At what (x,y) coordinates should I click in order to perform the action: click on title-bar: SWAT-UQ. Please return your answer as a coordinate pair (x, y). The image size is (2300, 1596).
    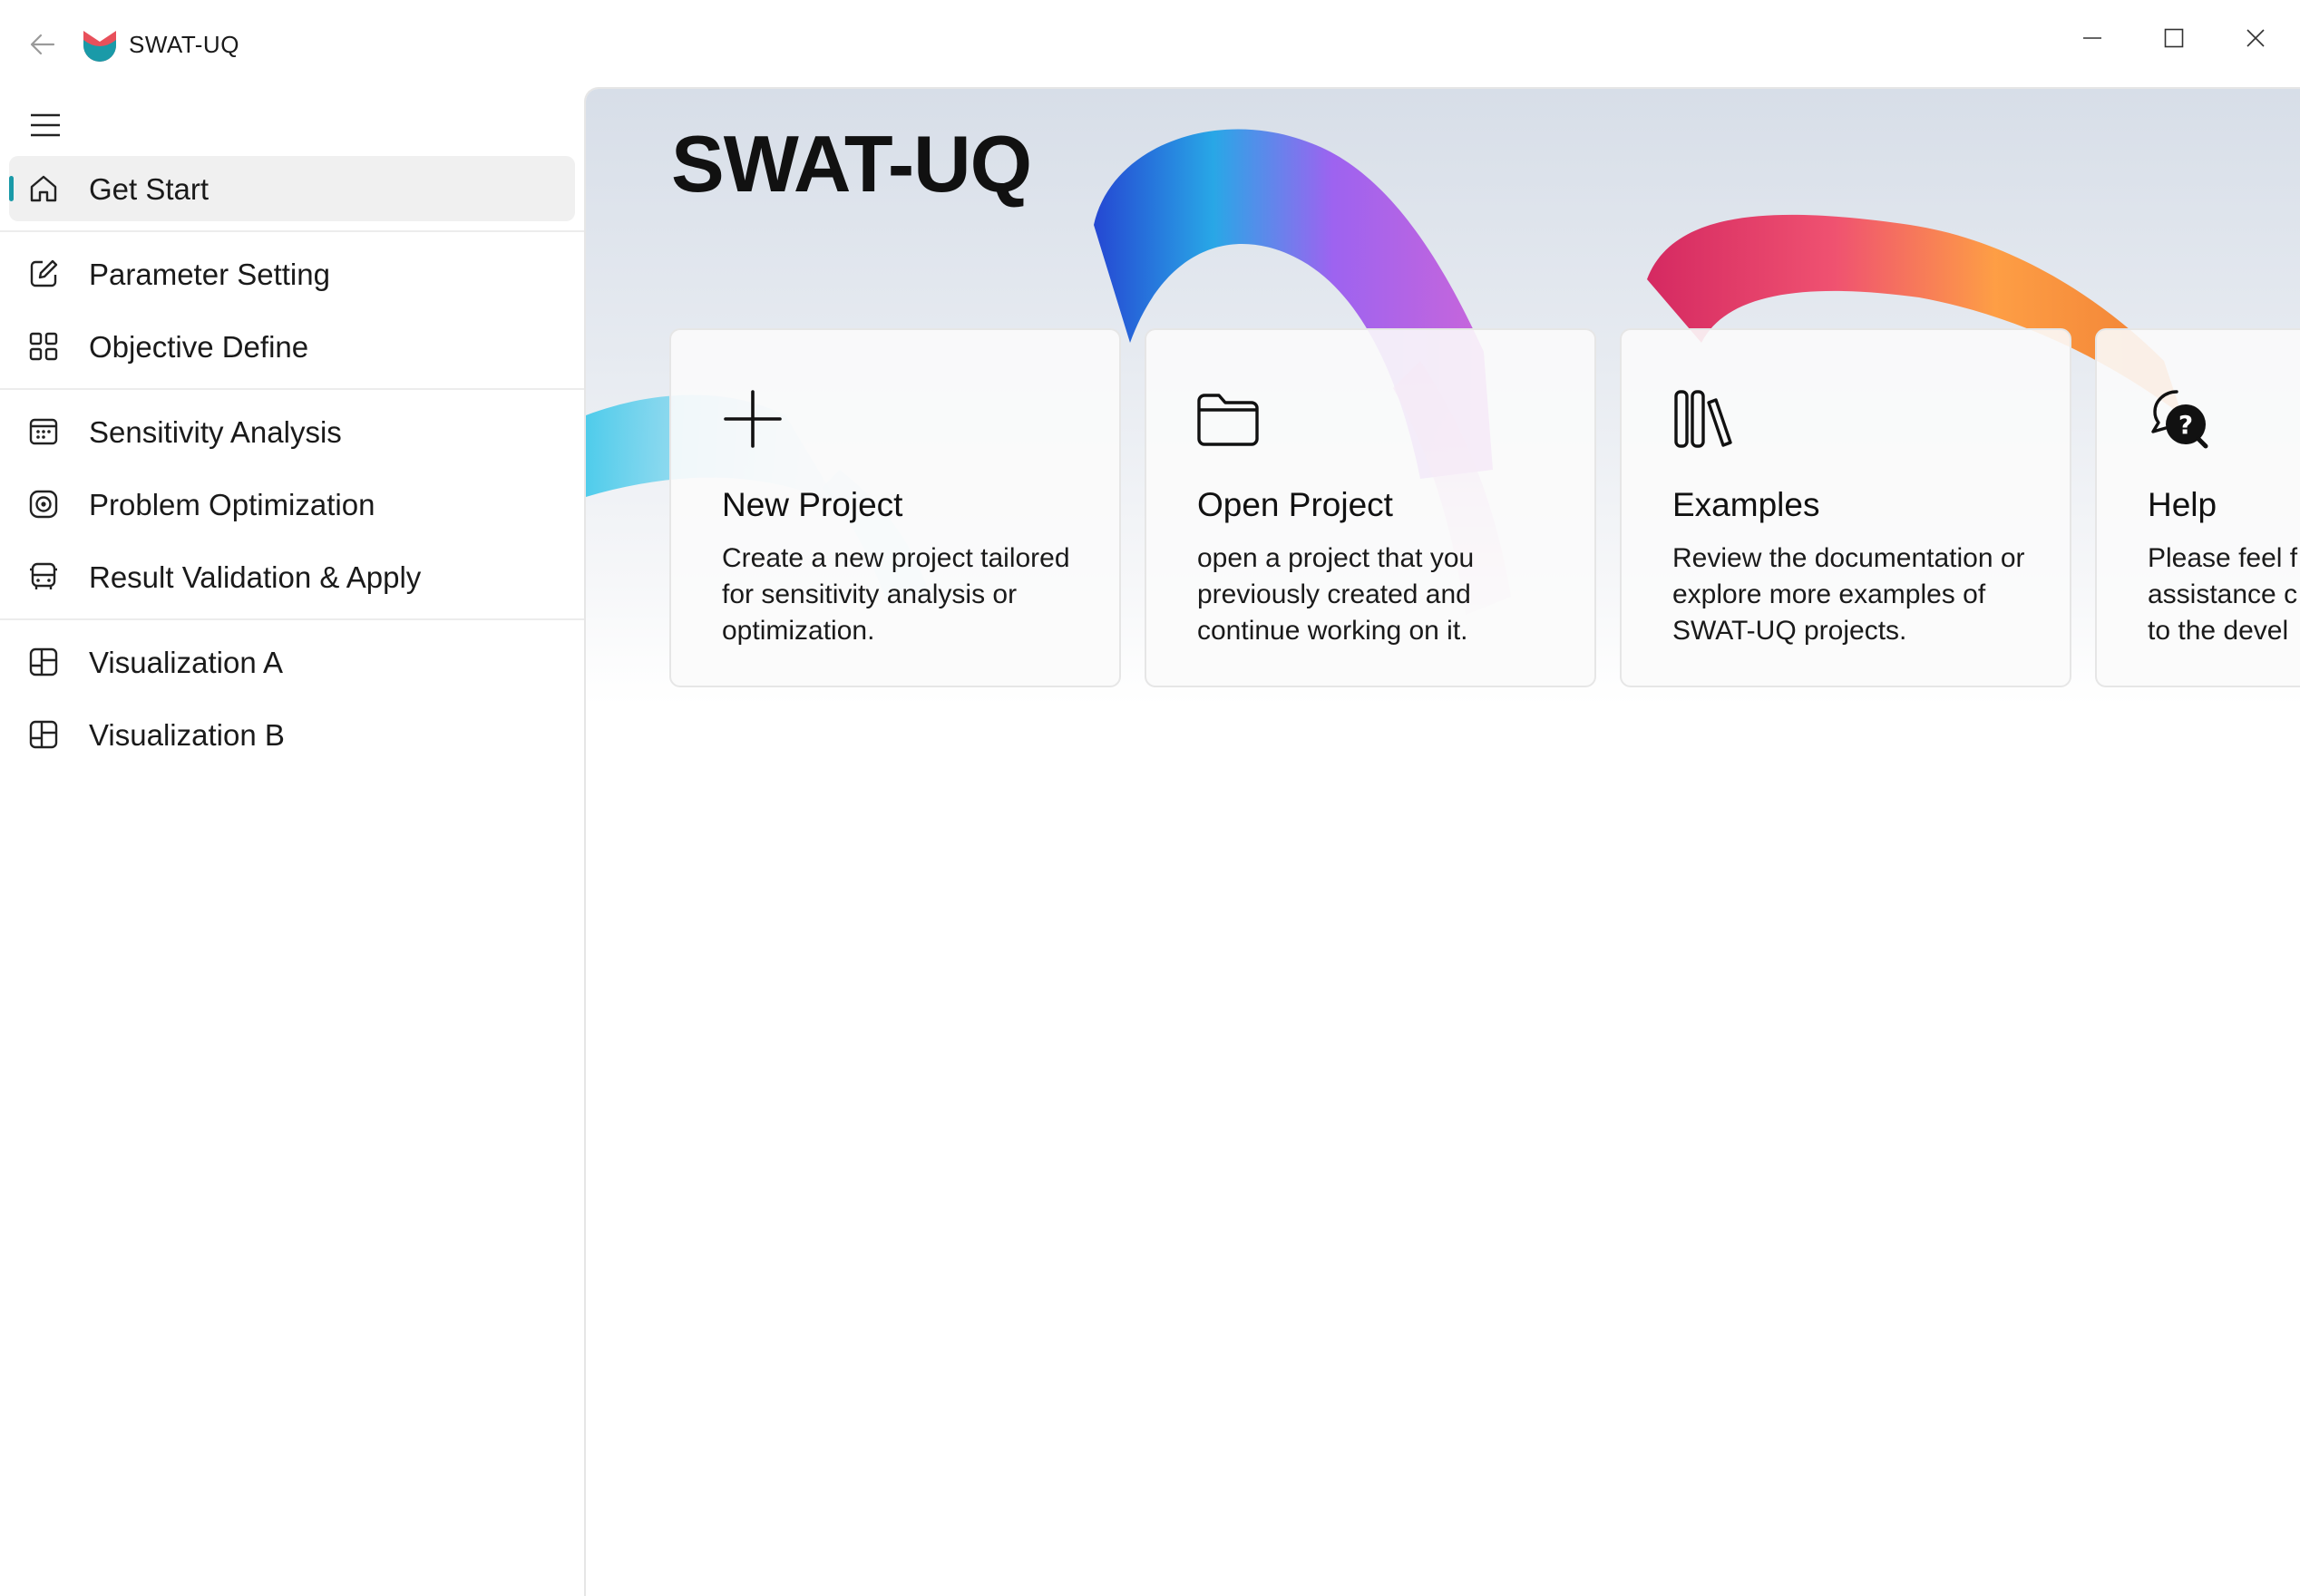
    Looking at the image, I should click on (1150, 43).